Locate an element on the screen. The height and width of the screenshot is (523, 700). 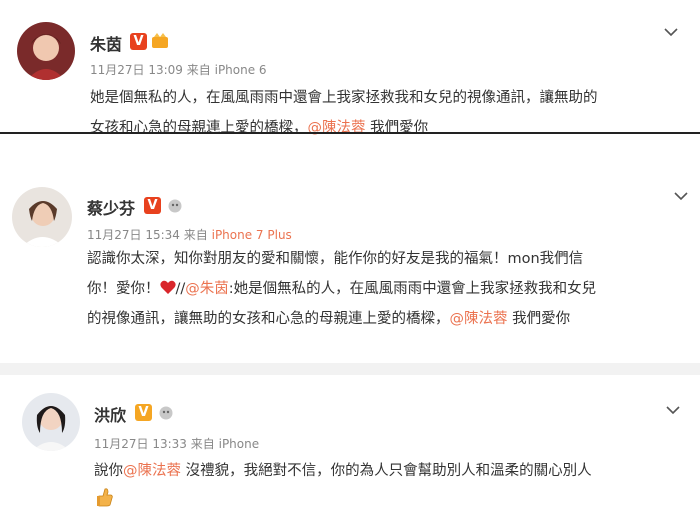
author-name: 蔡少芬 is located at coordinates (111, 207).